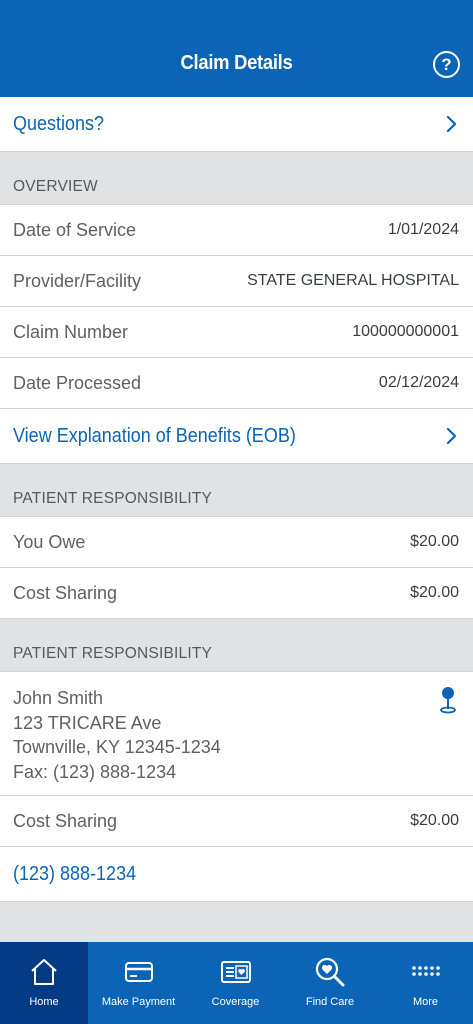  Describe the element at coordinates (236, 874) in the screenshot. I see `phone-link: (123) 888-1234` at that location.